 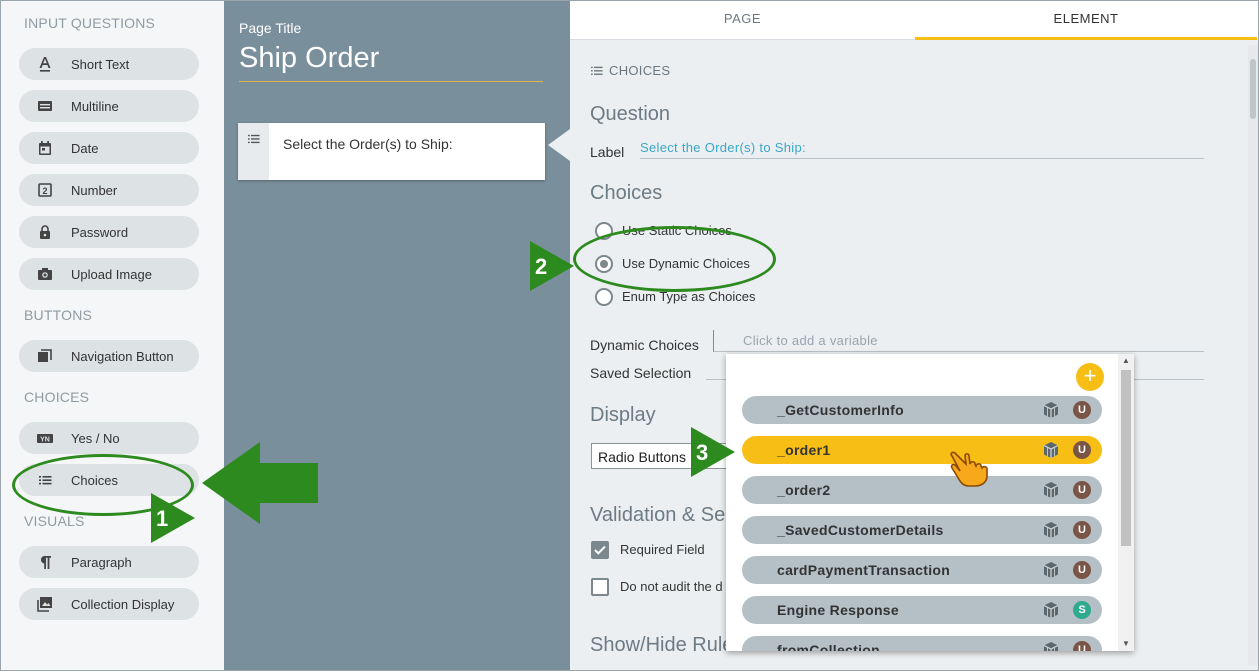 What do you see at coordinates (969, 469) in the screenshot?
I see `hand-pointer-icon` at bounding box center [969, 469].